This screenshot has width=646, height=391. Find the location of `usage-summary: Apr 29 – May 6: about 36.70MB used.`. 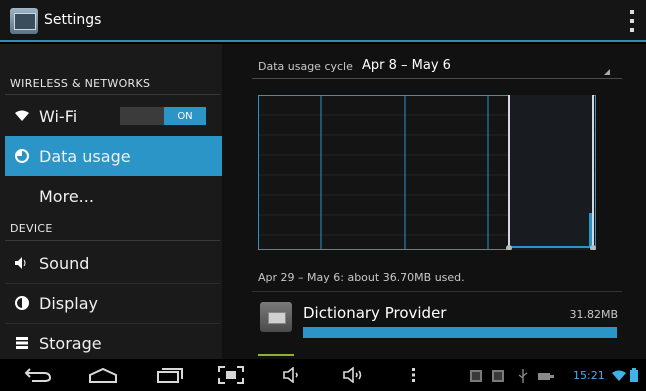

usage-summary: Apr 29 – May 6: about 36.70MB used. is located at coordinates (361, 277).